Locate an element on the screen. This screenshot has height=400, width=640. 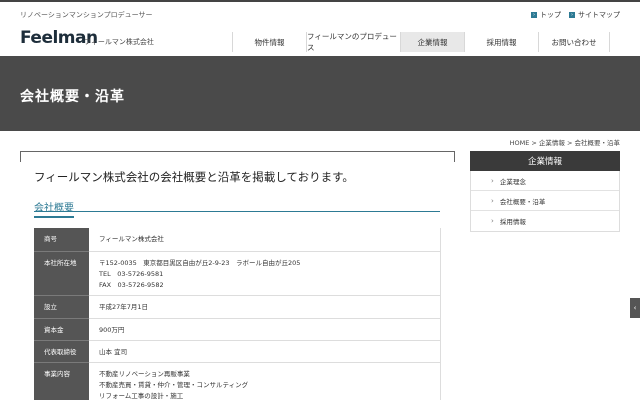
nav-item-contact: お問い合わせ is located at coordinates (574, 42).